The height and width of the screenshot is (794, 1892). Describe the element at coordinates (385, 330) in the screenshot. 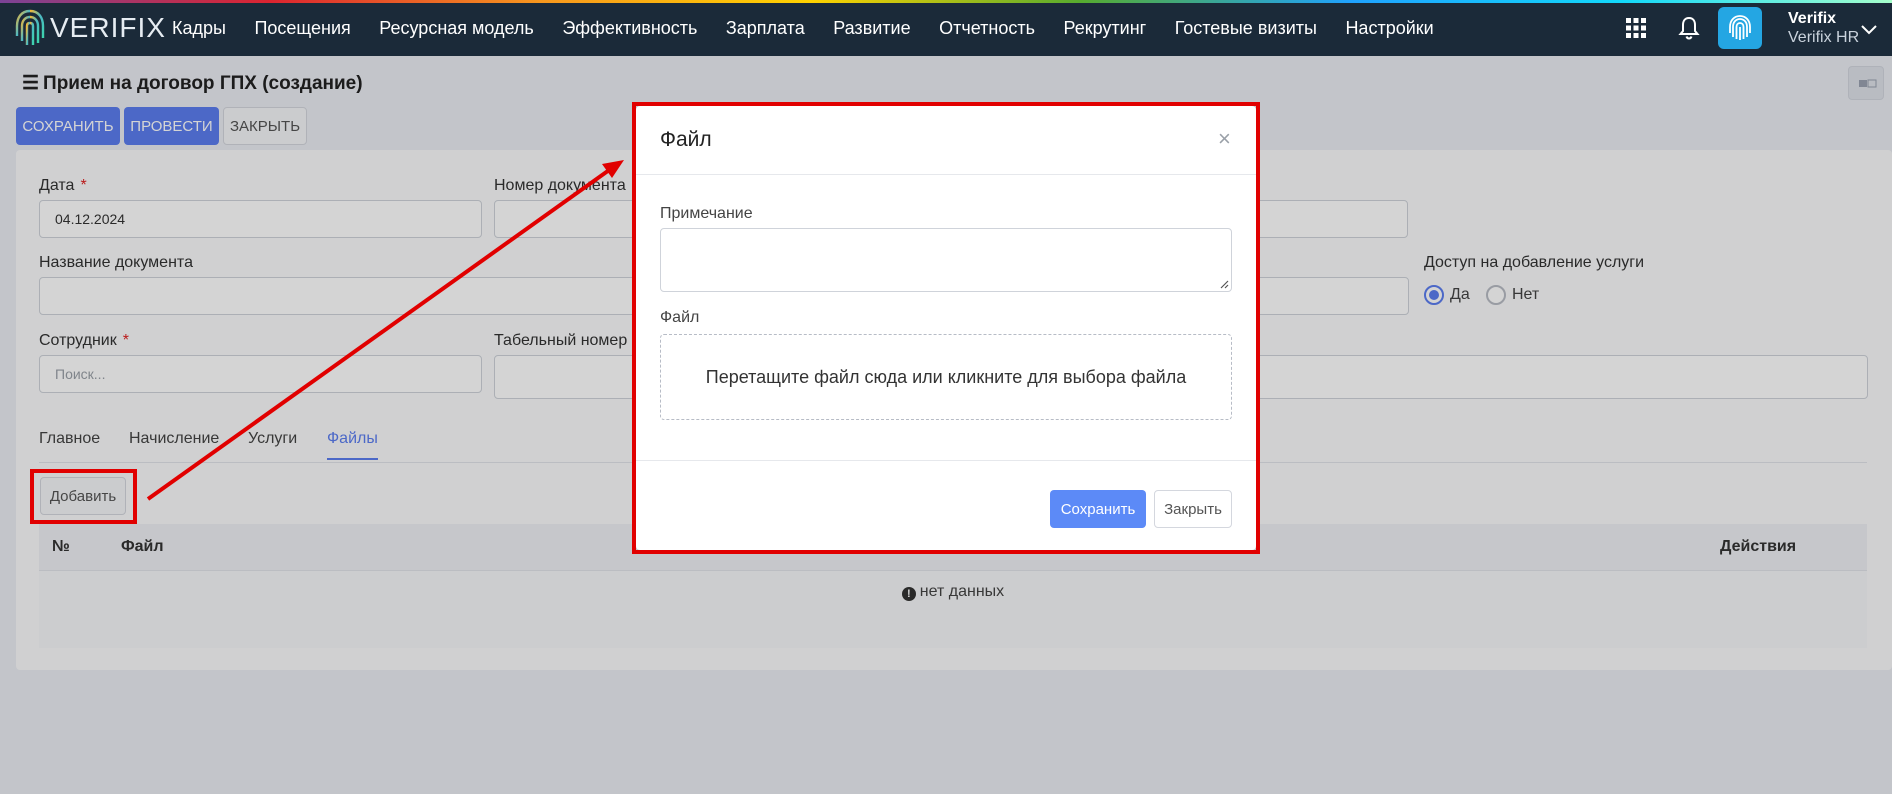

I see `annotation-arrow` at that location.